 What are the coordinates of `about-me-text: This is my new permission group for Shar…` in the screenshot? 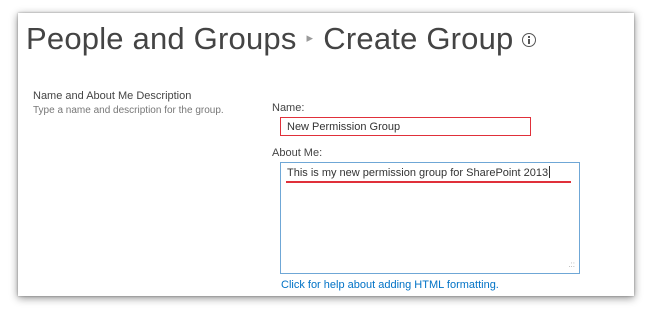 It's located at (418, 173).